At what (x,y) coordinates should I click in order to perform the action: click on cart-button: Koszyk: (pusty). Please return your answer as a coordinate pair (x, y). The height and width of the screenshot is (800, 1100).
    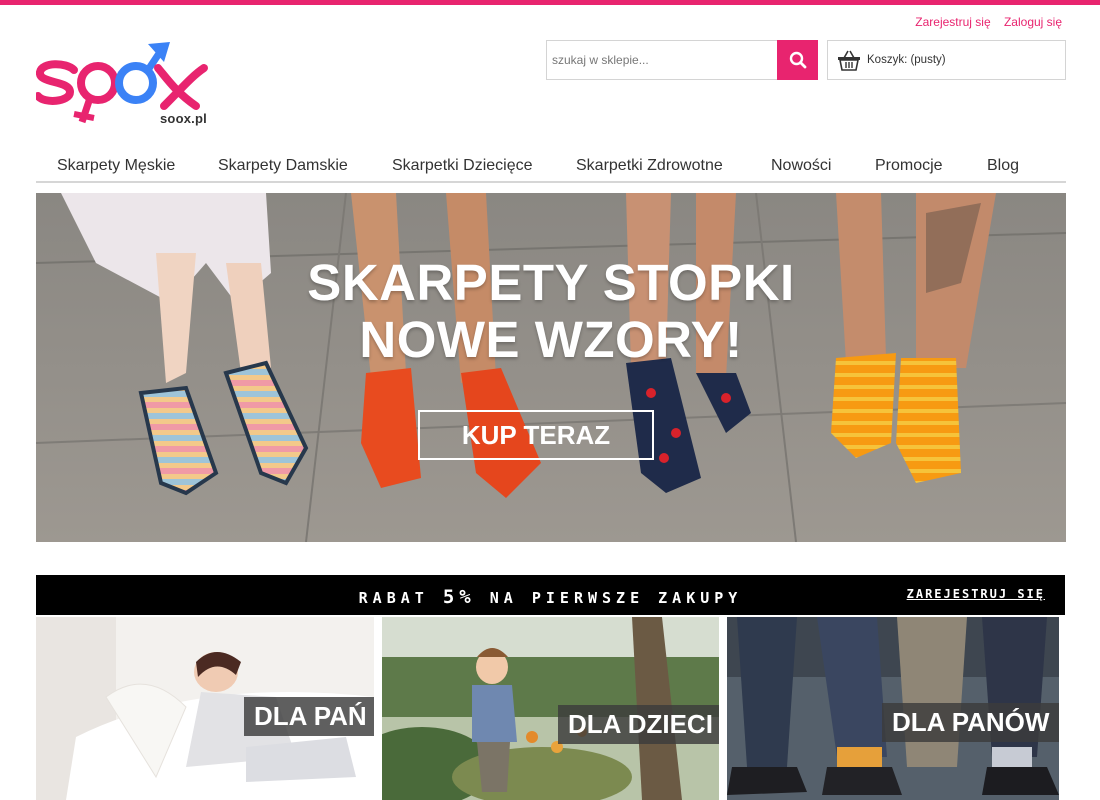
    Looking at the image, I should click on (946, 60).